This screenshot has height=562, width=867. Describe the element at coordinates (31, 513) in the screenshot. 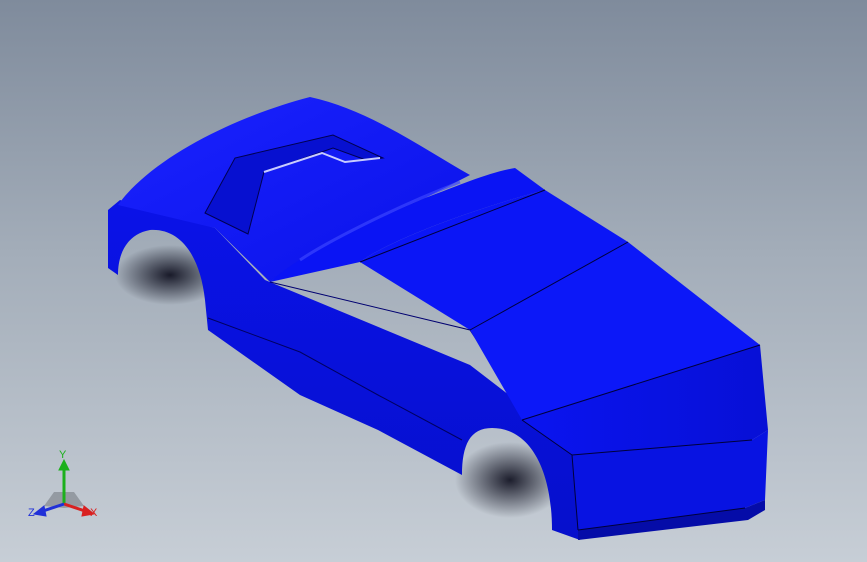

I see `z-axis-label: Z` at that location.